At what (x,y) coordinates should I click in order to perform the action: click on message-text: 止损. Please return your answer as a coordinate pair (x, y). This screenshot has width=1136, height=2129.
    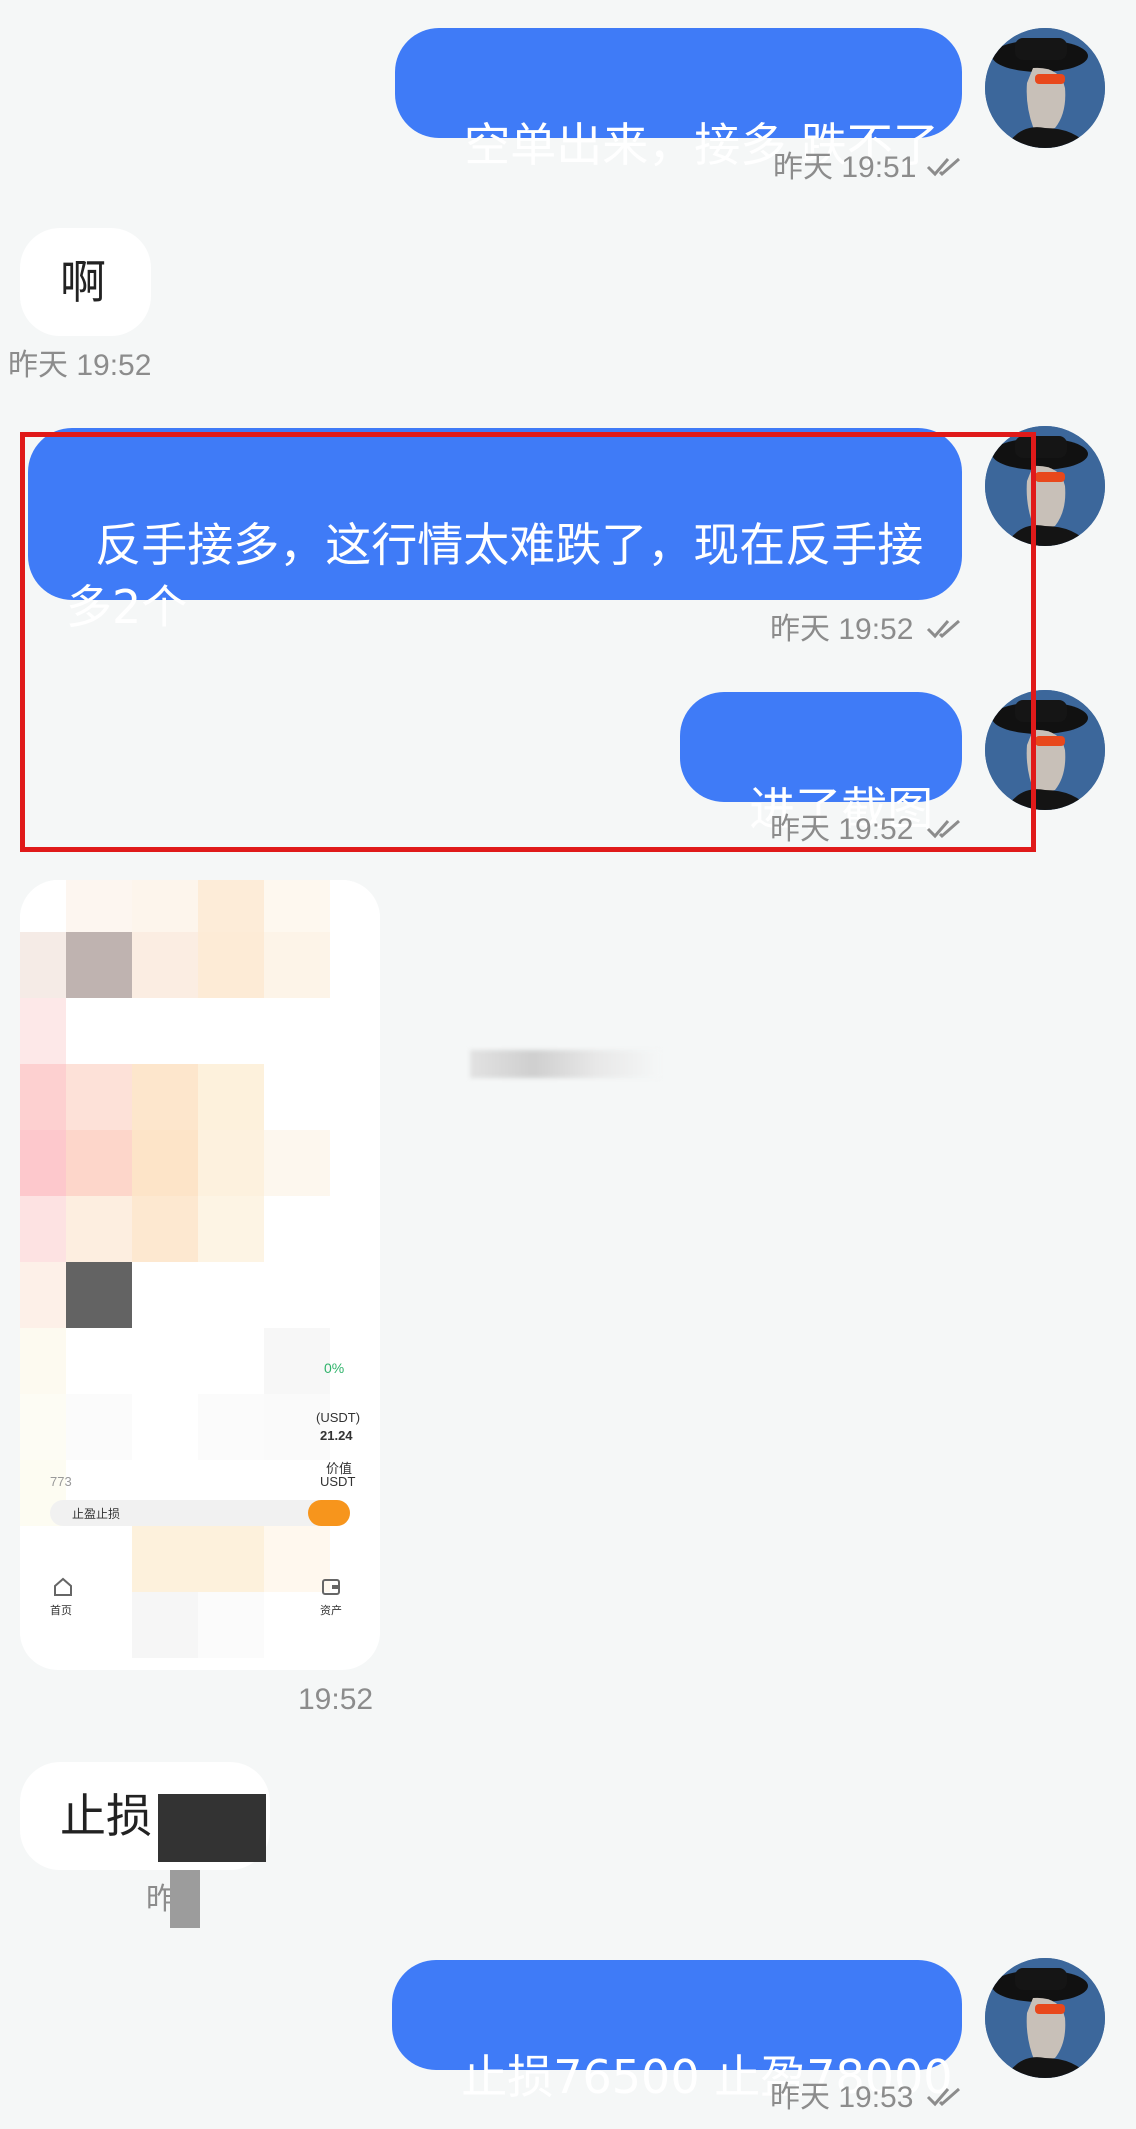
    Looking at the image, I should click on (106, 1816).